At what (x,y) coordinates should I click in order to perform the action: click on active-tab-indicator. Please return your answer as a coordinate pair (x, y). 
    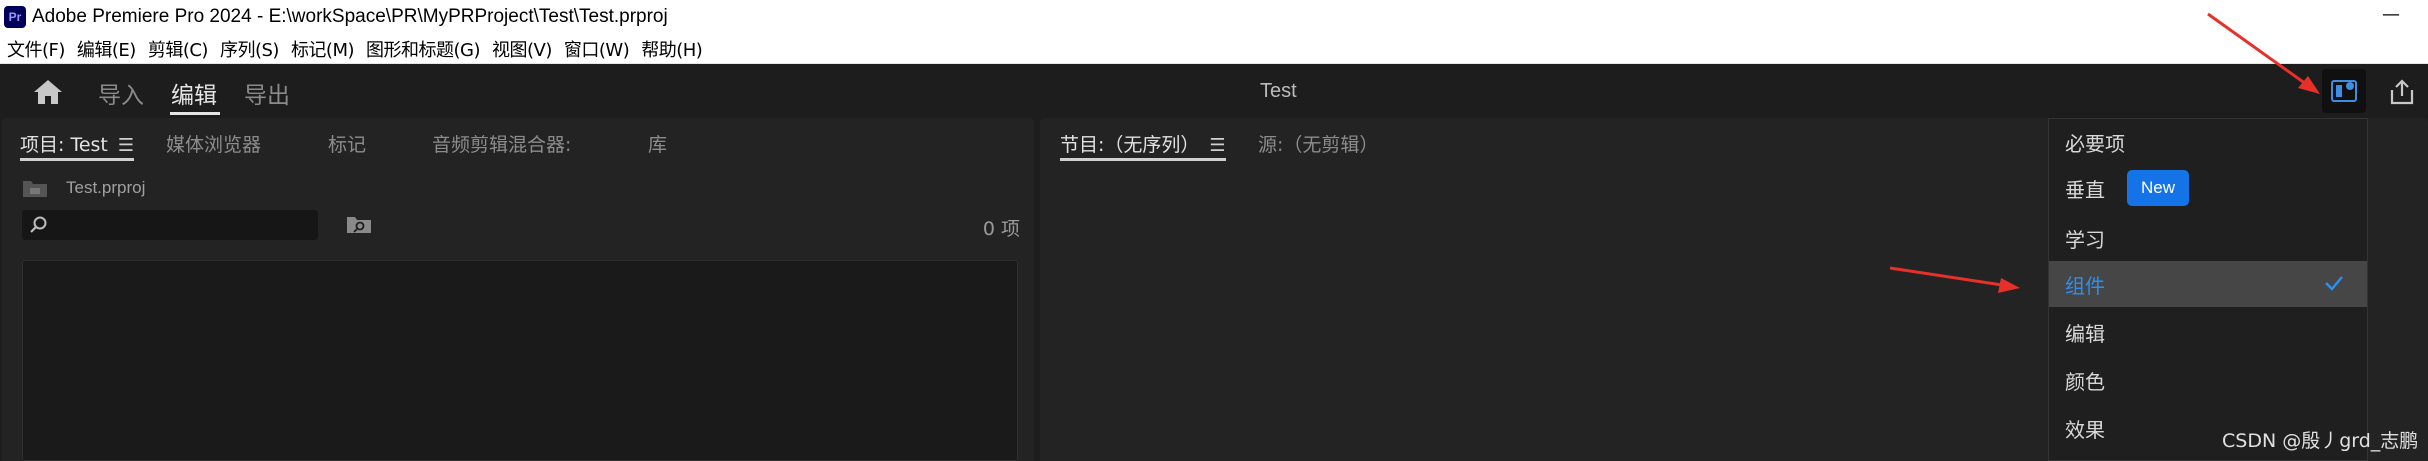
    Looking at the image, I should click on (195, 113).